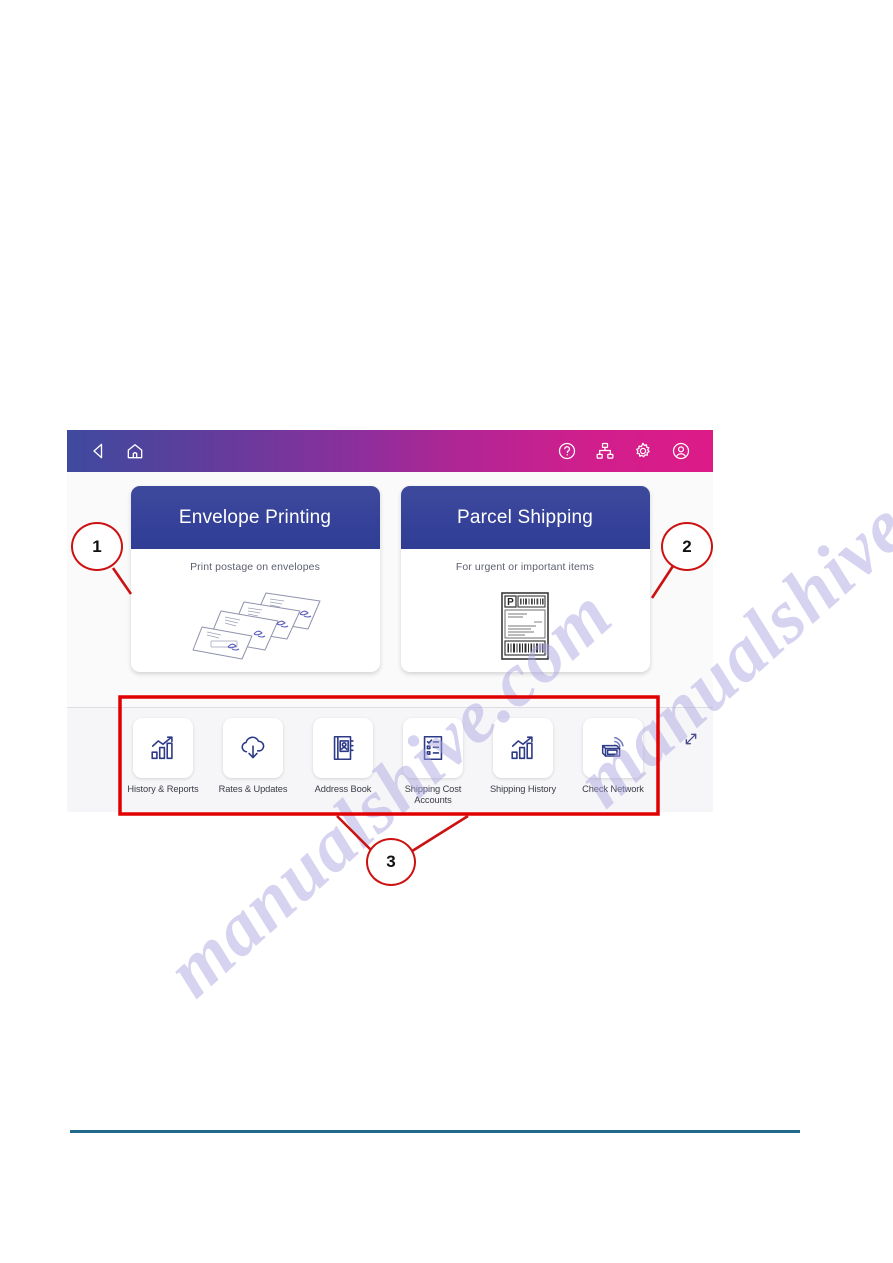 This screenshot has height=1263, width=893. Describe the element at coordinates (624, 451) in the screenshot. I see `app-bar-right-group` at that location.